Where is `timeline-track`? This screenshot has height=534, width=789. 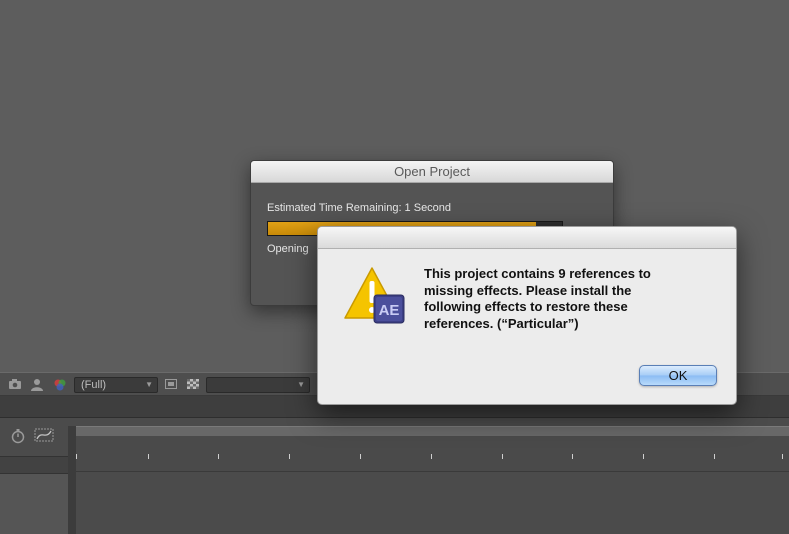 timeline-track is located at coordinates (428, 454).